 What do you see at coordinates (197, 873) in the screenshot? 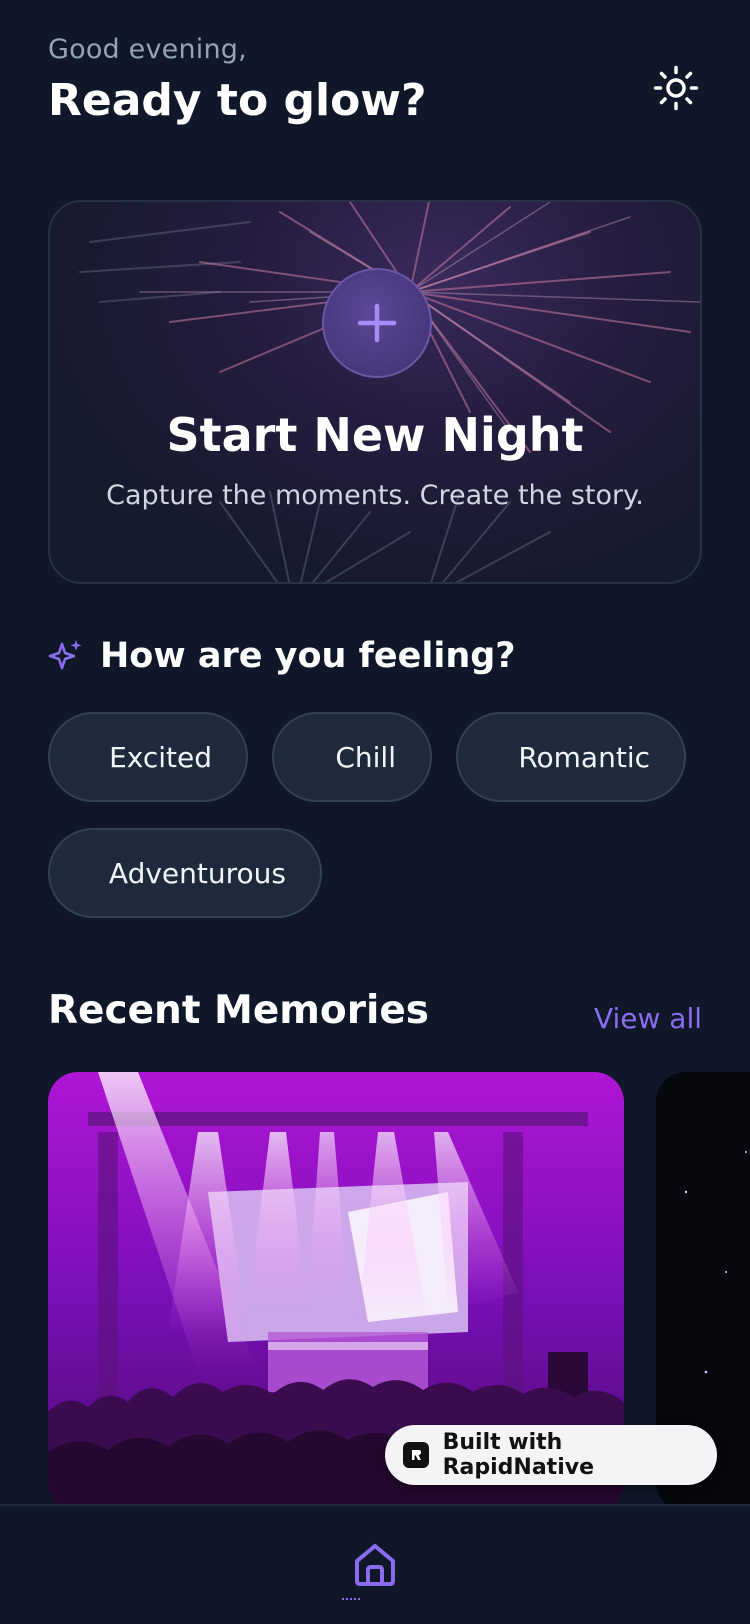
I see `mood-chip-label: Adventurous` at bounding box center [197, 873].